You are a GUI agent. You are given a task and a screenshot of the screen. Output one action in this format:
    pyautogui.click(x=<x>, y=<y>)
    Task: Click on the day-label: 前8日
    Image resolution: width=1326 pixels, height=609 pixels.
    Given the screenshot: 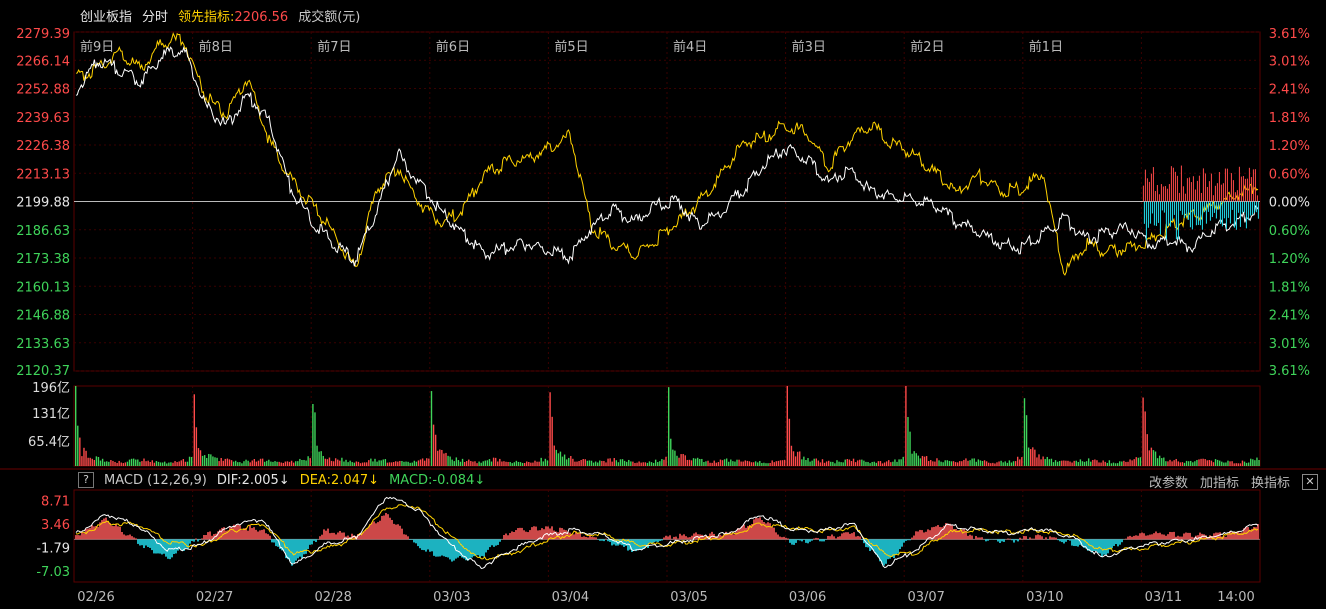 What is the action you would take?
    pyautogui.click(x=216, y=47)
    